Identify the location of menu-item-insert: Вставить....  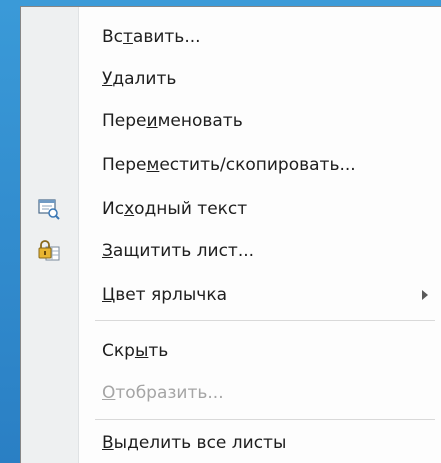
(231, 37).